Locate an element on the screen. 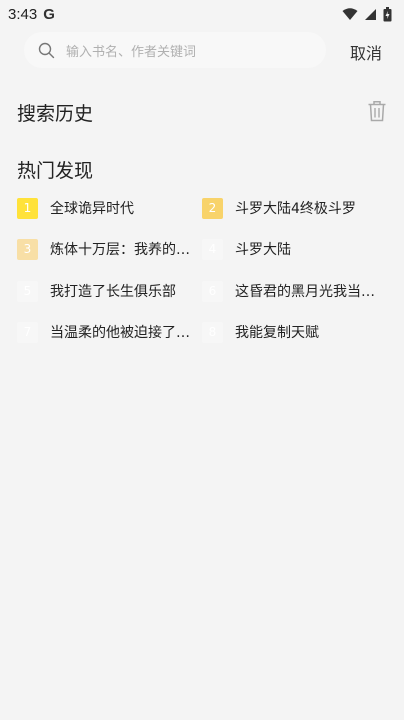 This screenshot has width=404, height=720. hot-item-title: 斗罗大陆 is located at coordinates (263, 250).